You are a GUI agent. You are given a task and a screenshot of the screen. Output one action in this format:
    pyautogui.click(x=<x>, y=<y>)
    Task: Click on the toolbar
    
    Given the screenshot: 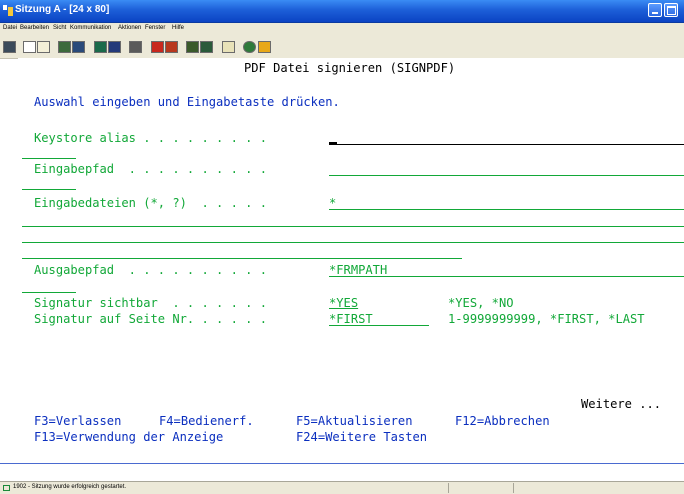 What is the action you would take?
    pyautogui.click(x=342, y=47)
    